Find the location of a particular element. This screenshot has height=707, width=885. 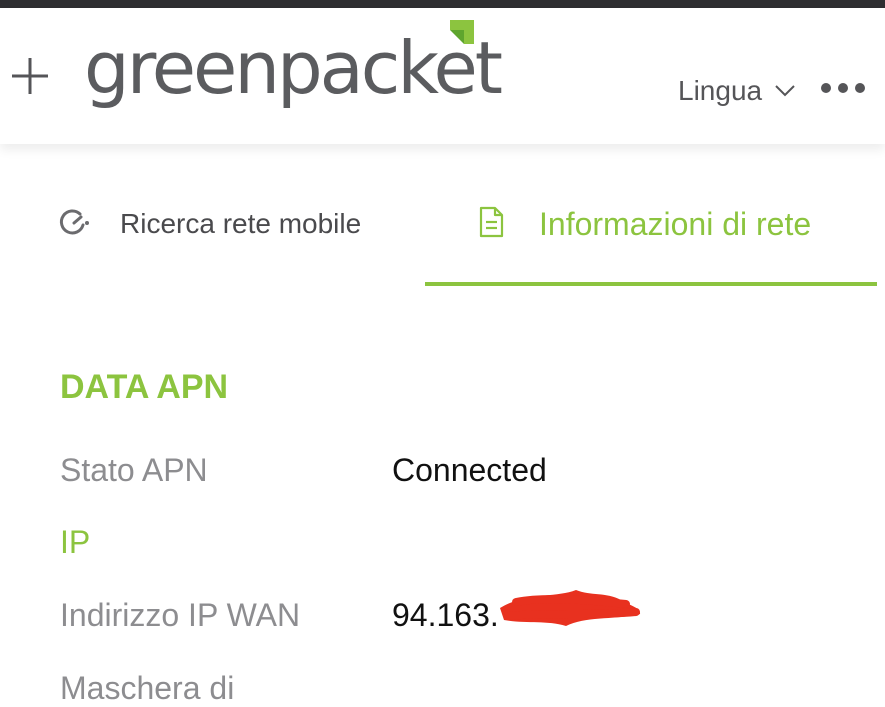

network-tabs: Ricerca rete mobile Informazioni di rete is located at coordinates (442, 238).